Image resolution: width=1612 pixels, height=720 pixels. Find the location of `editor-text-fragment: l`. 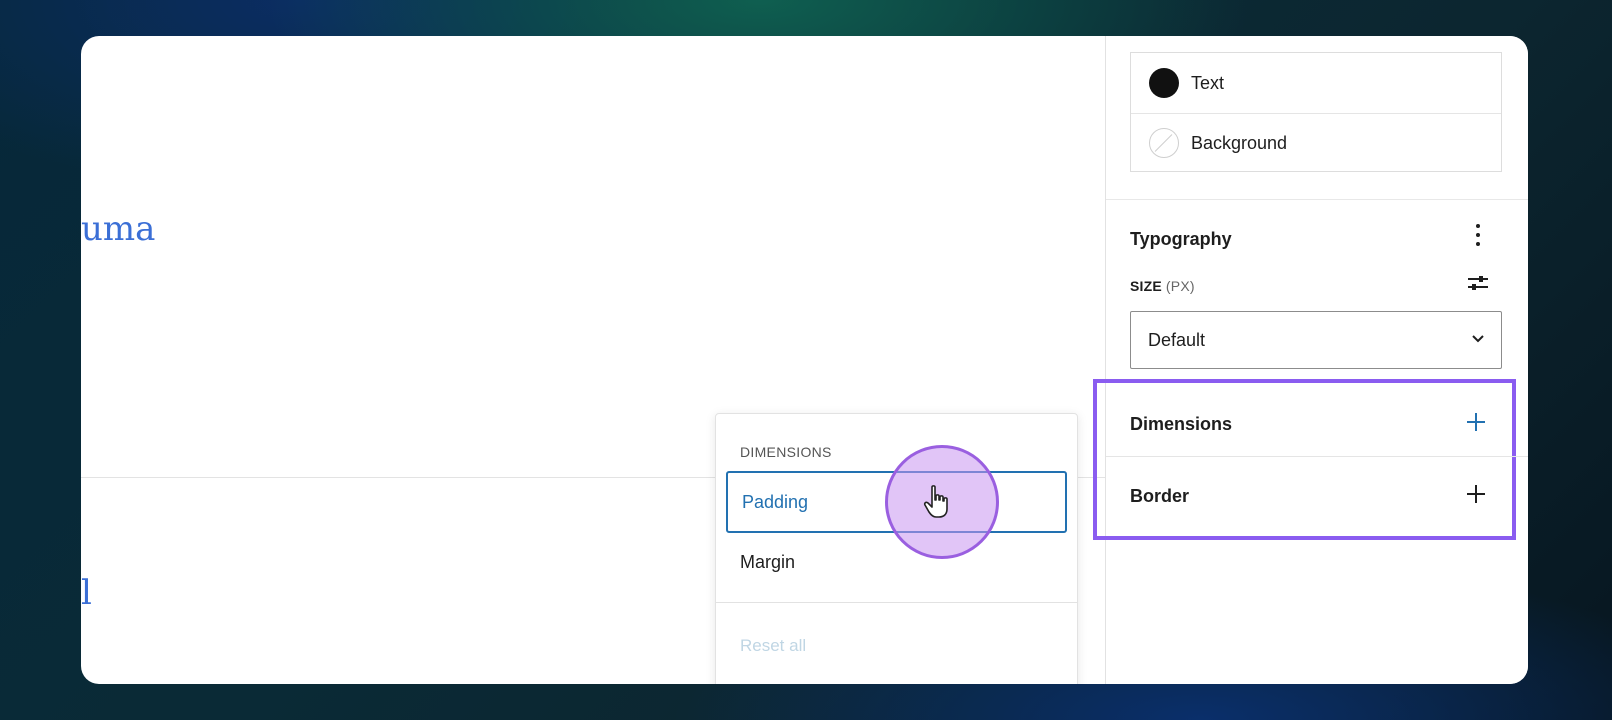

editor-text-fragment: l is located at coordinates (86, 593).